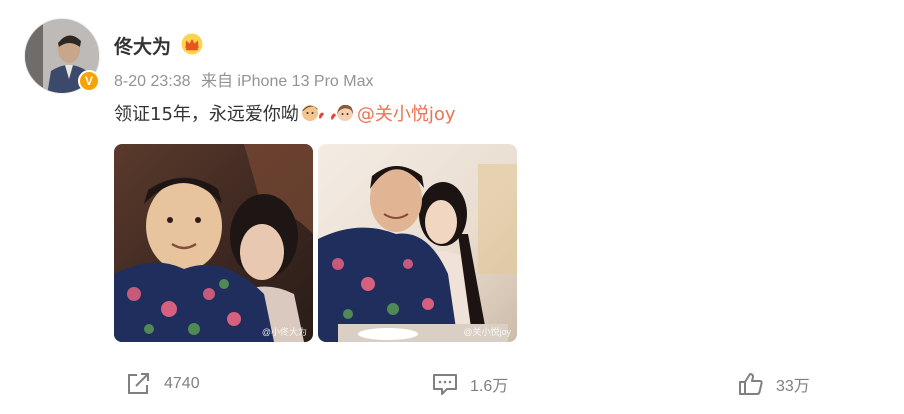 Image resolution: width=904 pixels, height=414 pixels. I want to click on author-name: 佟大为, so click(142, 45).